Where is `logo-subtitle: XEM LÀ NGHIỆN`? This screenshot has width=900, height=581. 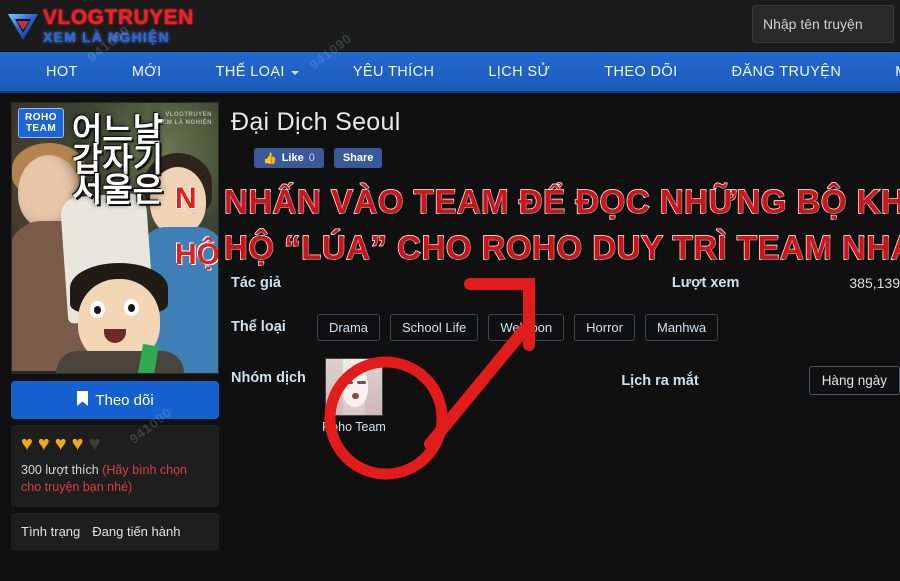
logo-subtitle: XEM LÀ NGHIỆN is located at coordinates (106, 37).